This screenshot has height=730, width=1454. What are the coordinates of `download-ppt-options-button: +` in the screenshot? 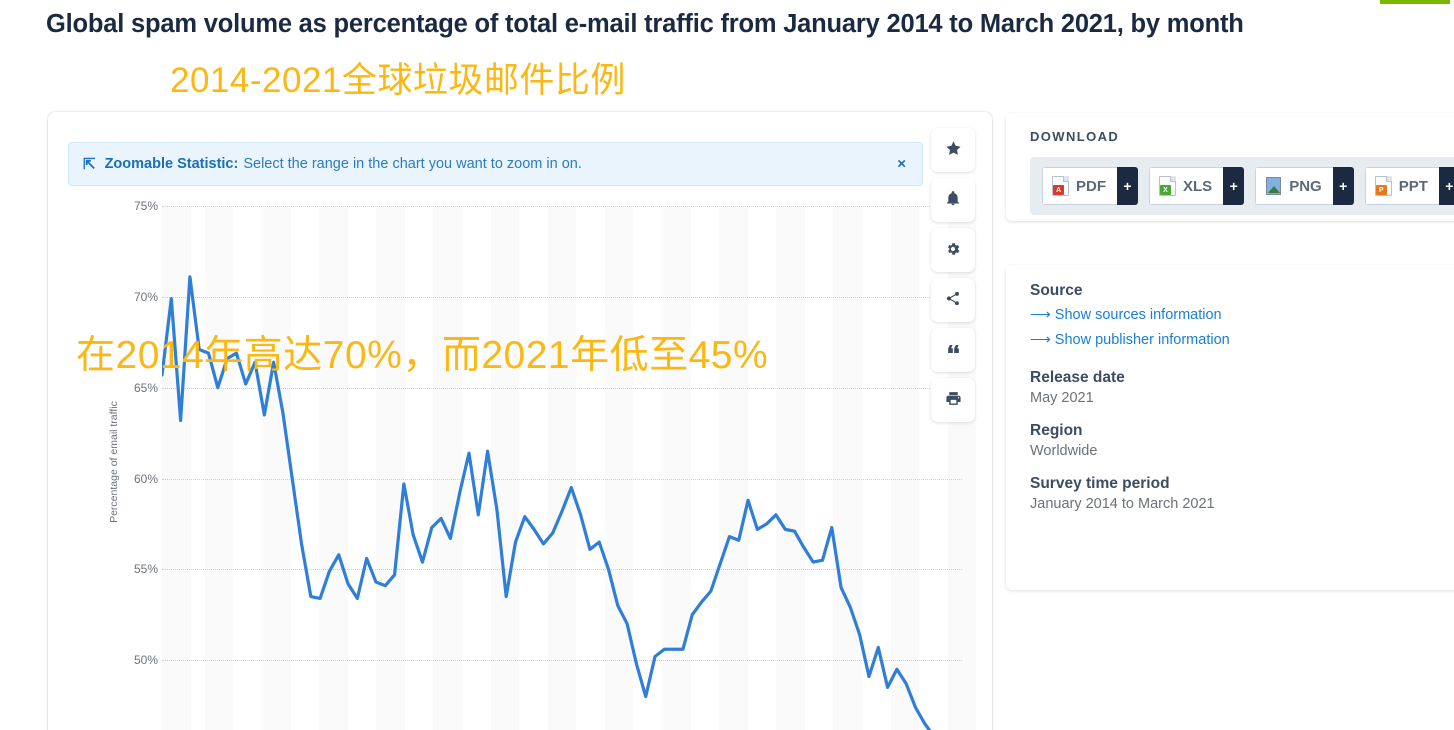 It's located at (1446, 186).